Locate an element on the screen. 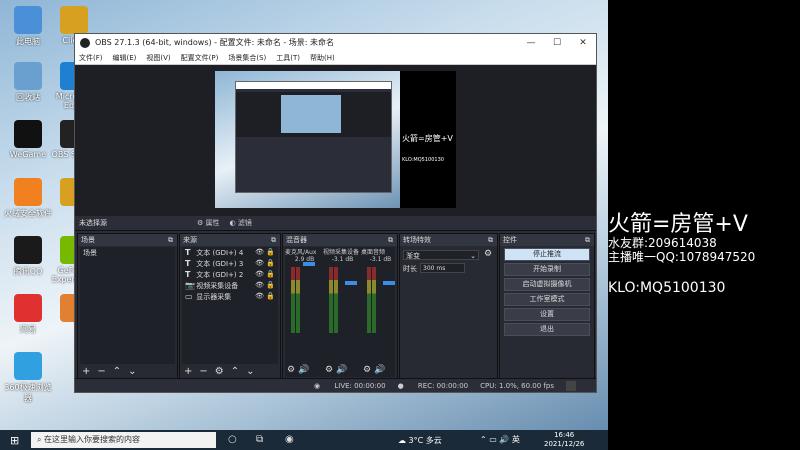 The image size is (800, 450). close-button: ✕ is located at coordinates (583, 43).